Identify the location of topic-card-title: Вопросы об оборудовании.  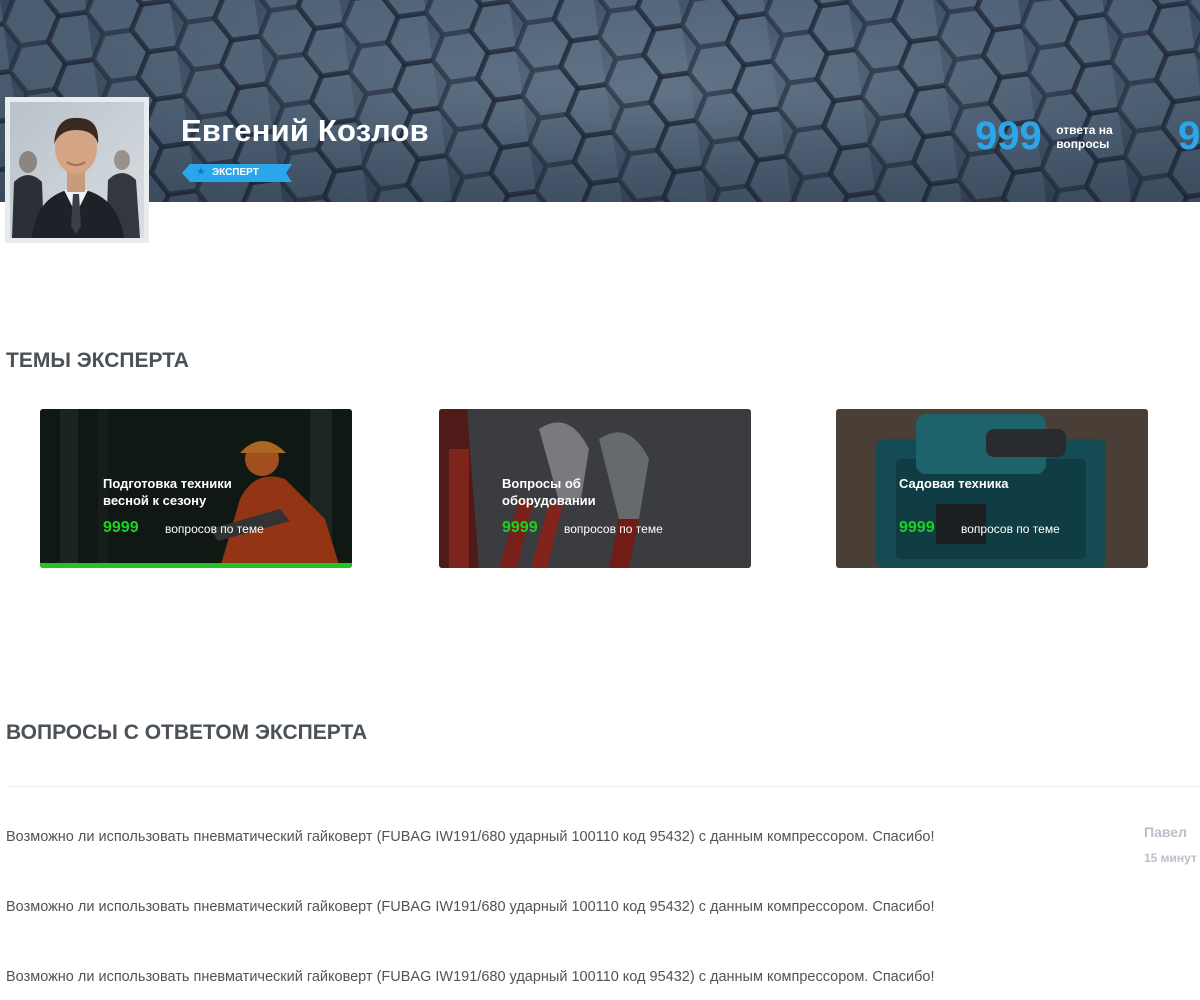
(549, 492).